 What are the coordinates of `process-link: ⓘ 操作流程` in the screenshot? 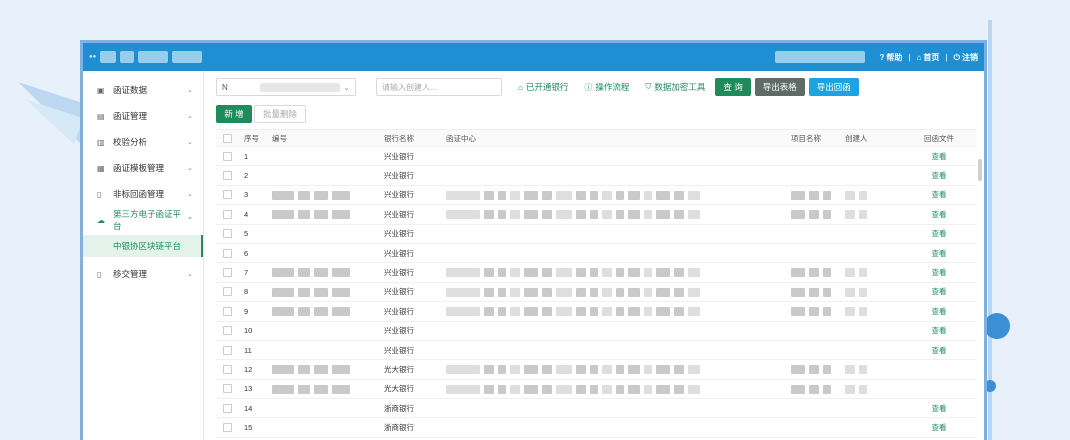 It's located at (606, 87).